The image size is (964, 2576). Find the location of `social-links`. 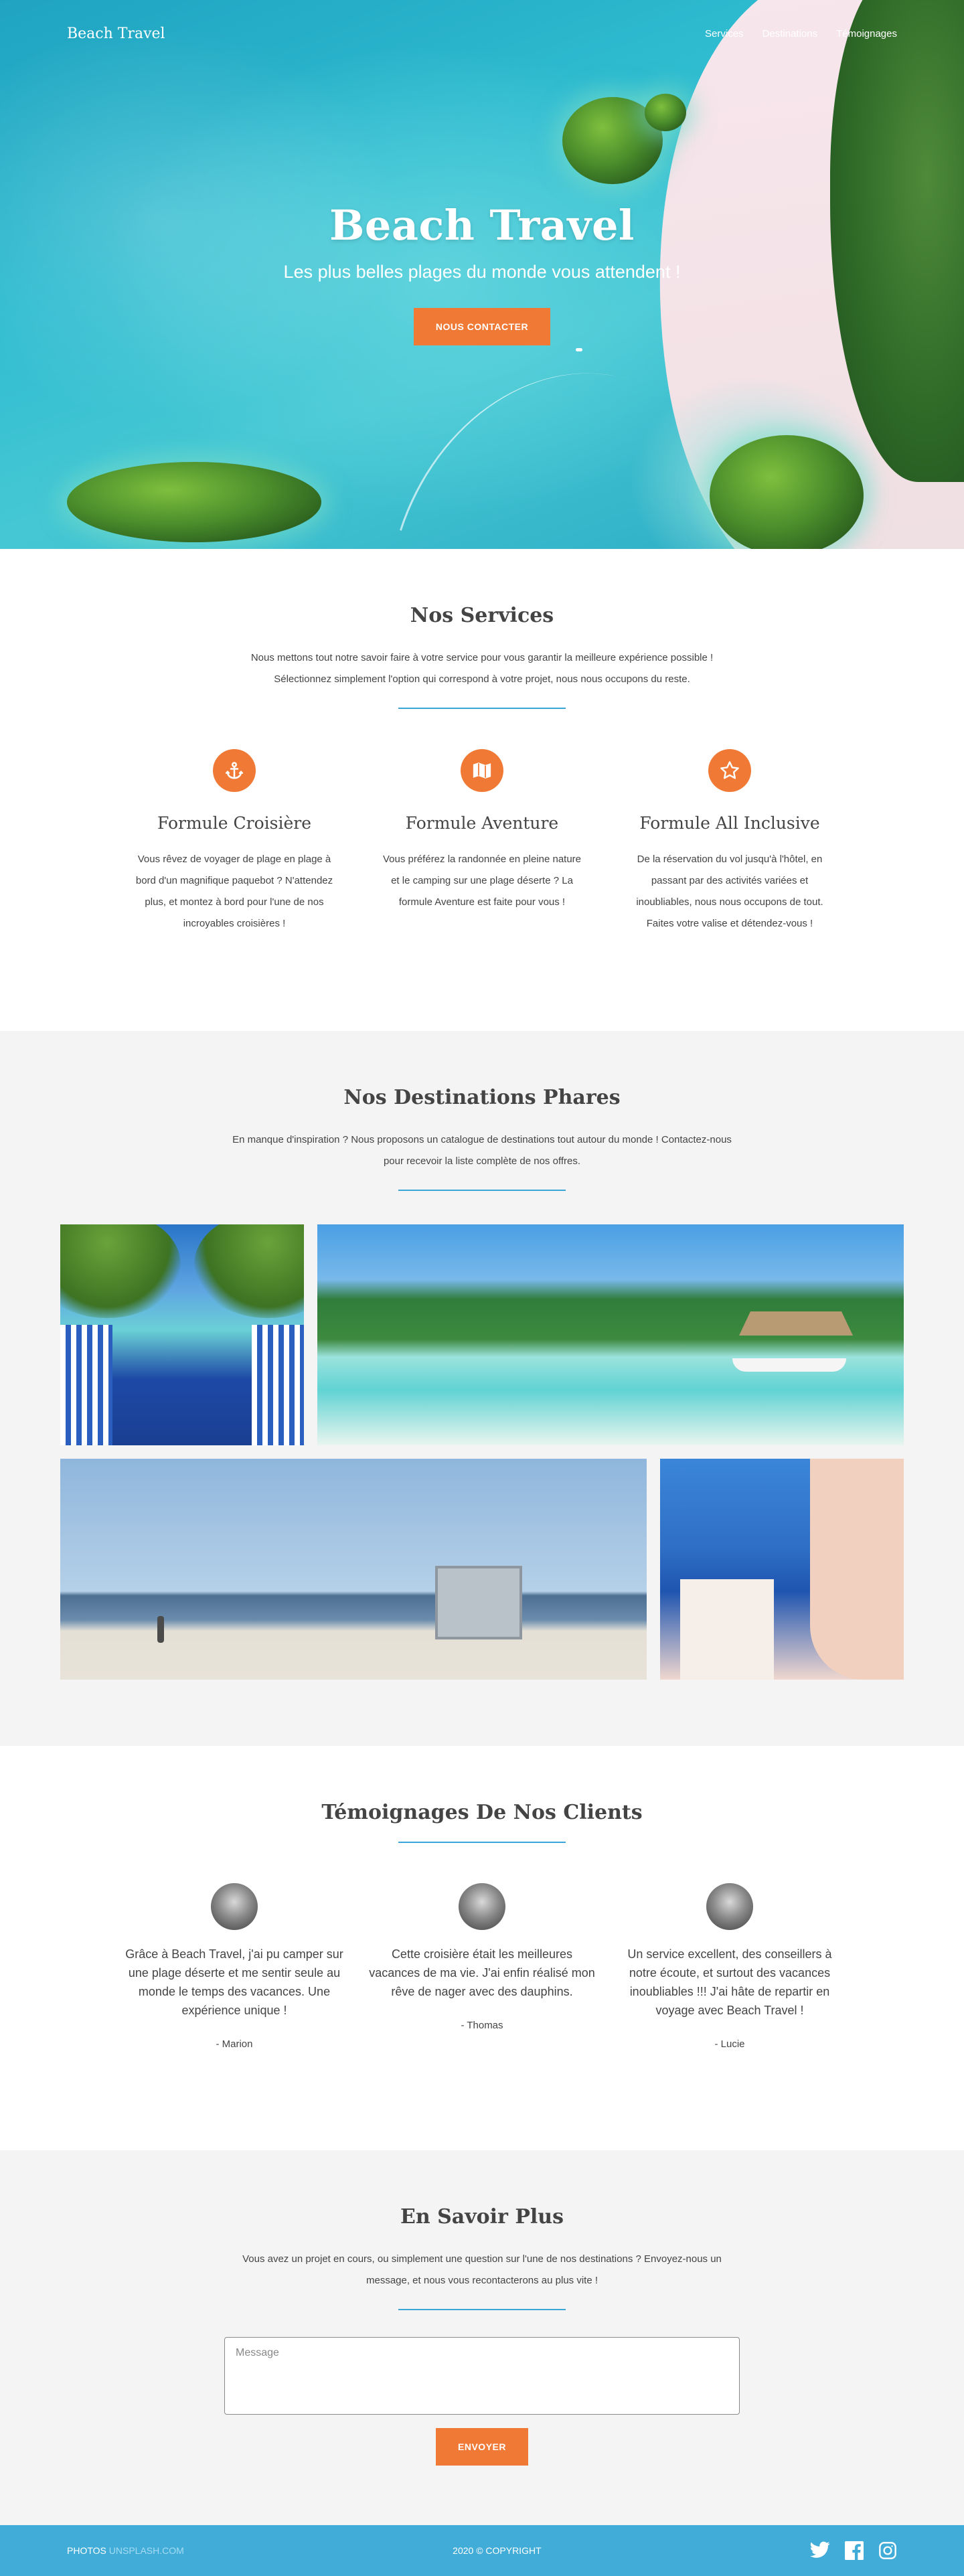

social-links is located at coordinates (853, 2551).